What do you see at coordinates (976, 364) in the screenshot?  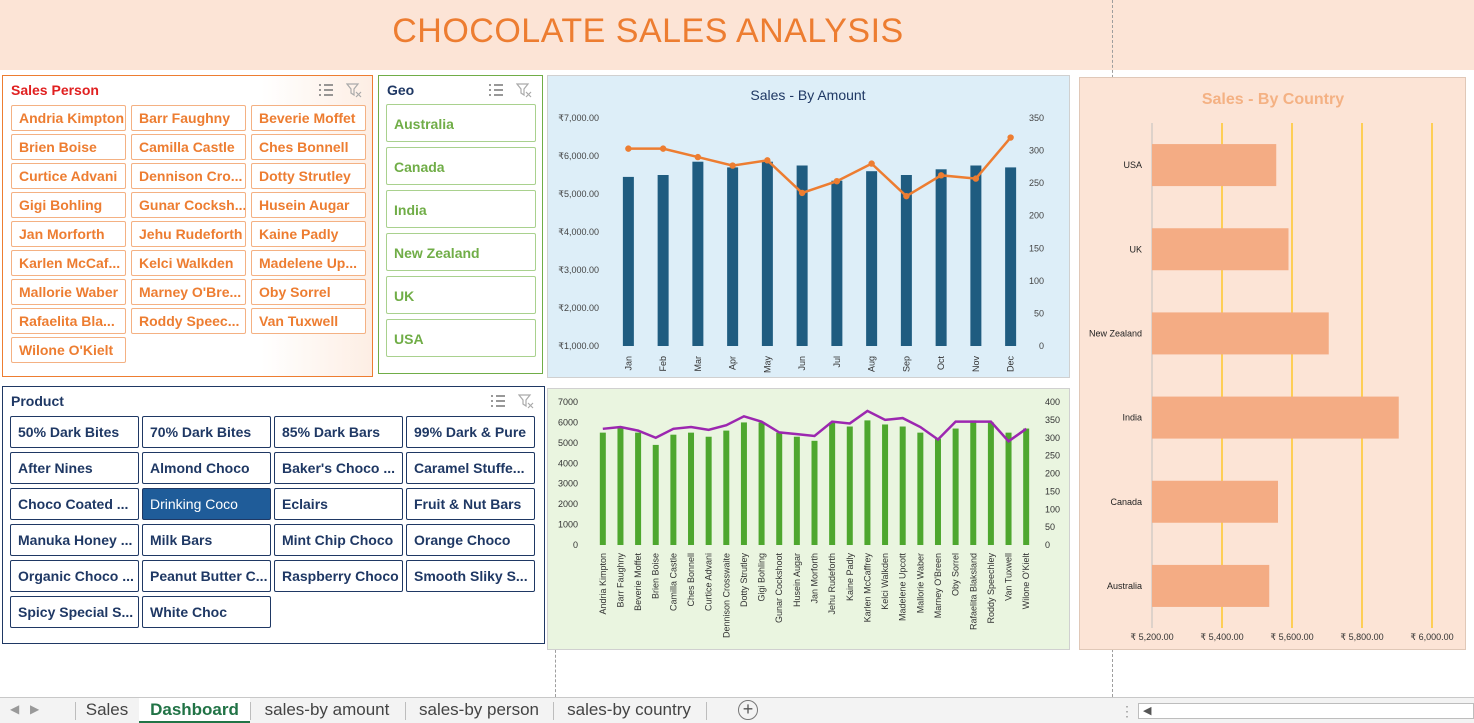 I see `x-tick-label: Nov` at bounding box center [976, 364].